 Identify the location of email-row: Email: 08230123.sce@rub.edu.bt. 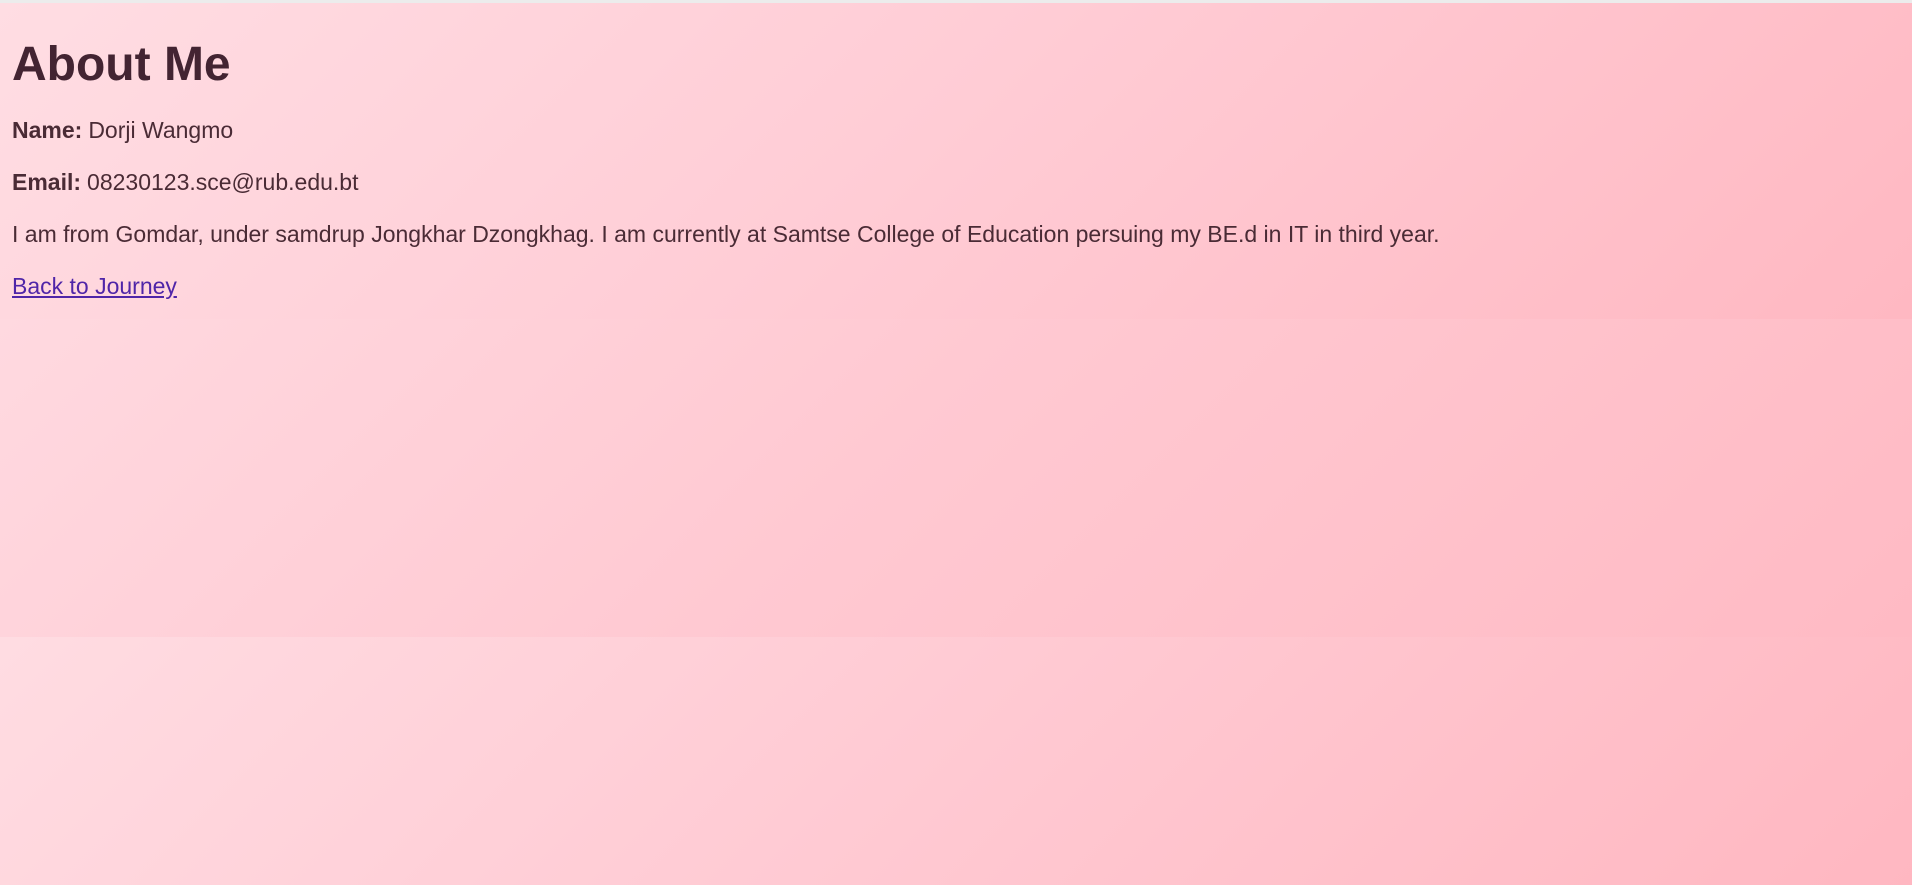
(956, 182).